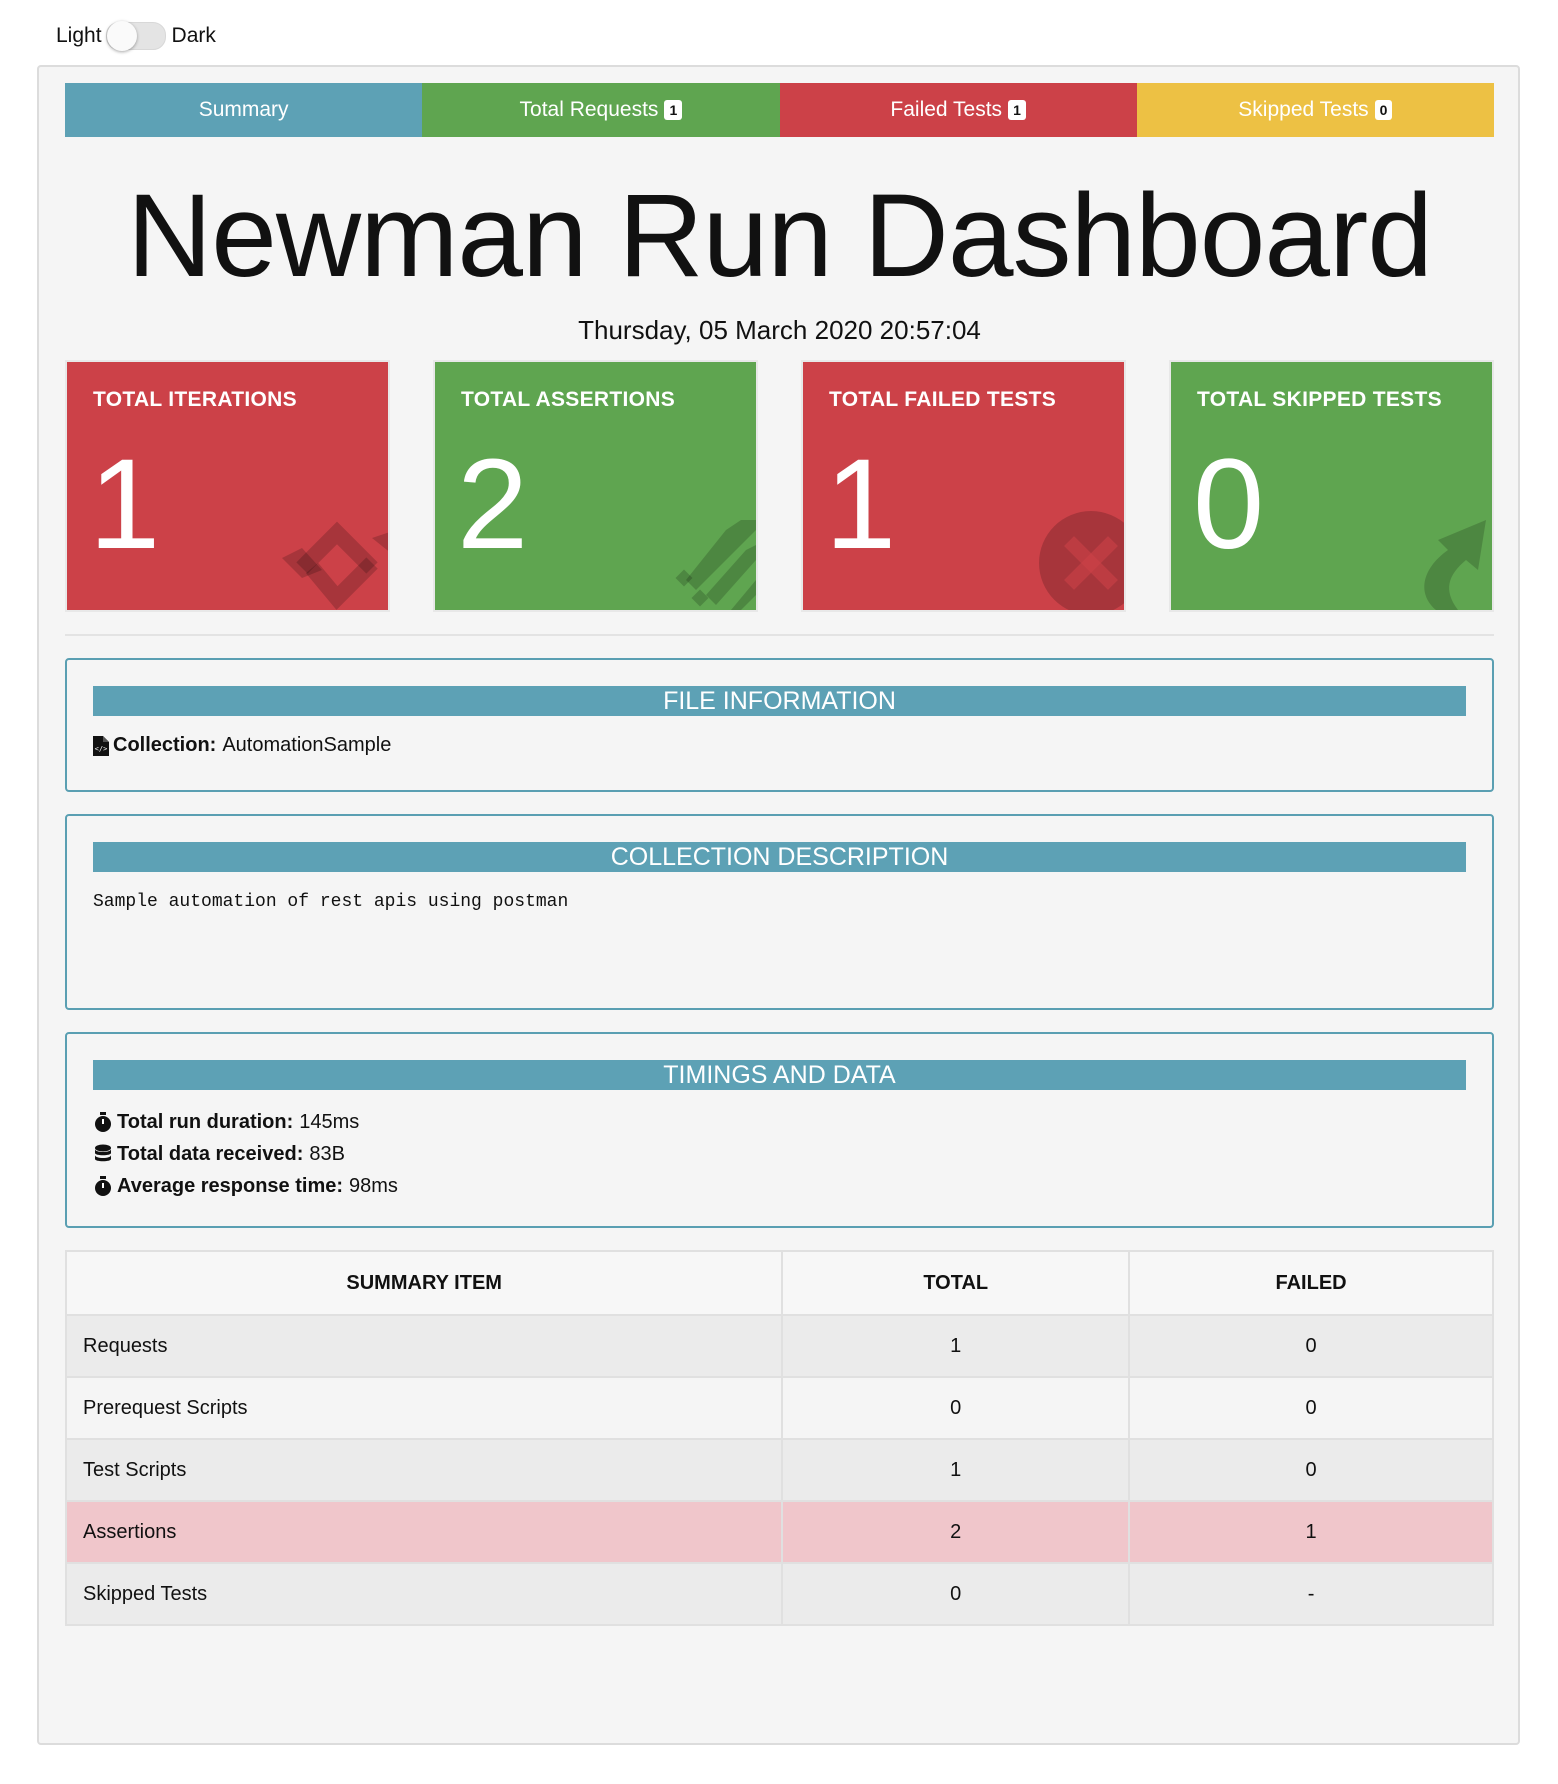  Describe the element at coordinates (1017, 110) in the screenshot. I see `failed-tests-badge: 1` at that location.